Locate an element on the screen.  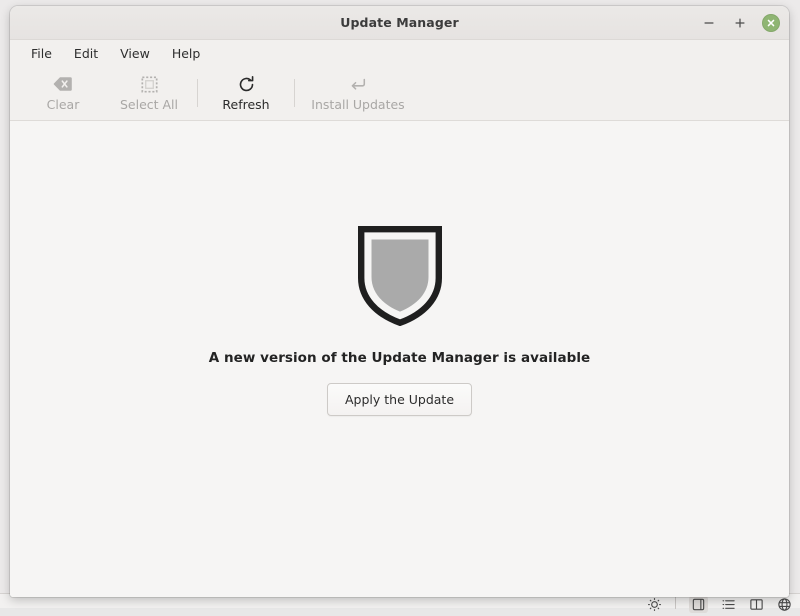
select-all-dashed-square-icon is located at coordinates (149, 84).